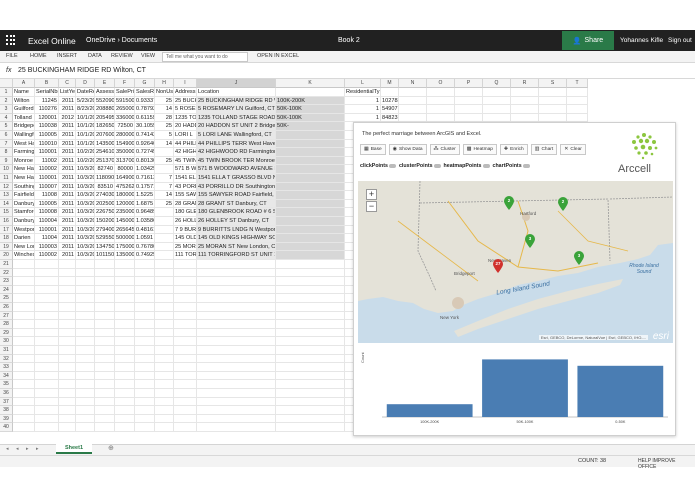 This screenshot has width=695, height=494. I want to click on table-cell: 1.03586, so click(145, 221).